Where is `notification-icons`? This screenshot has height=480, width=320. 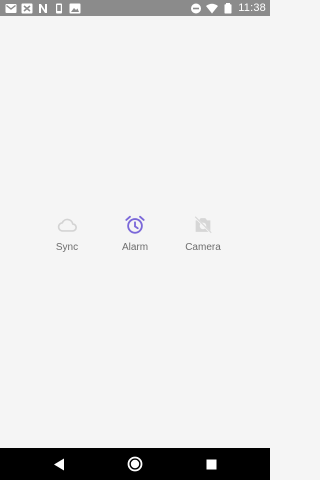
notification-icons is located at coordinates (43, 8).